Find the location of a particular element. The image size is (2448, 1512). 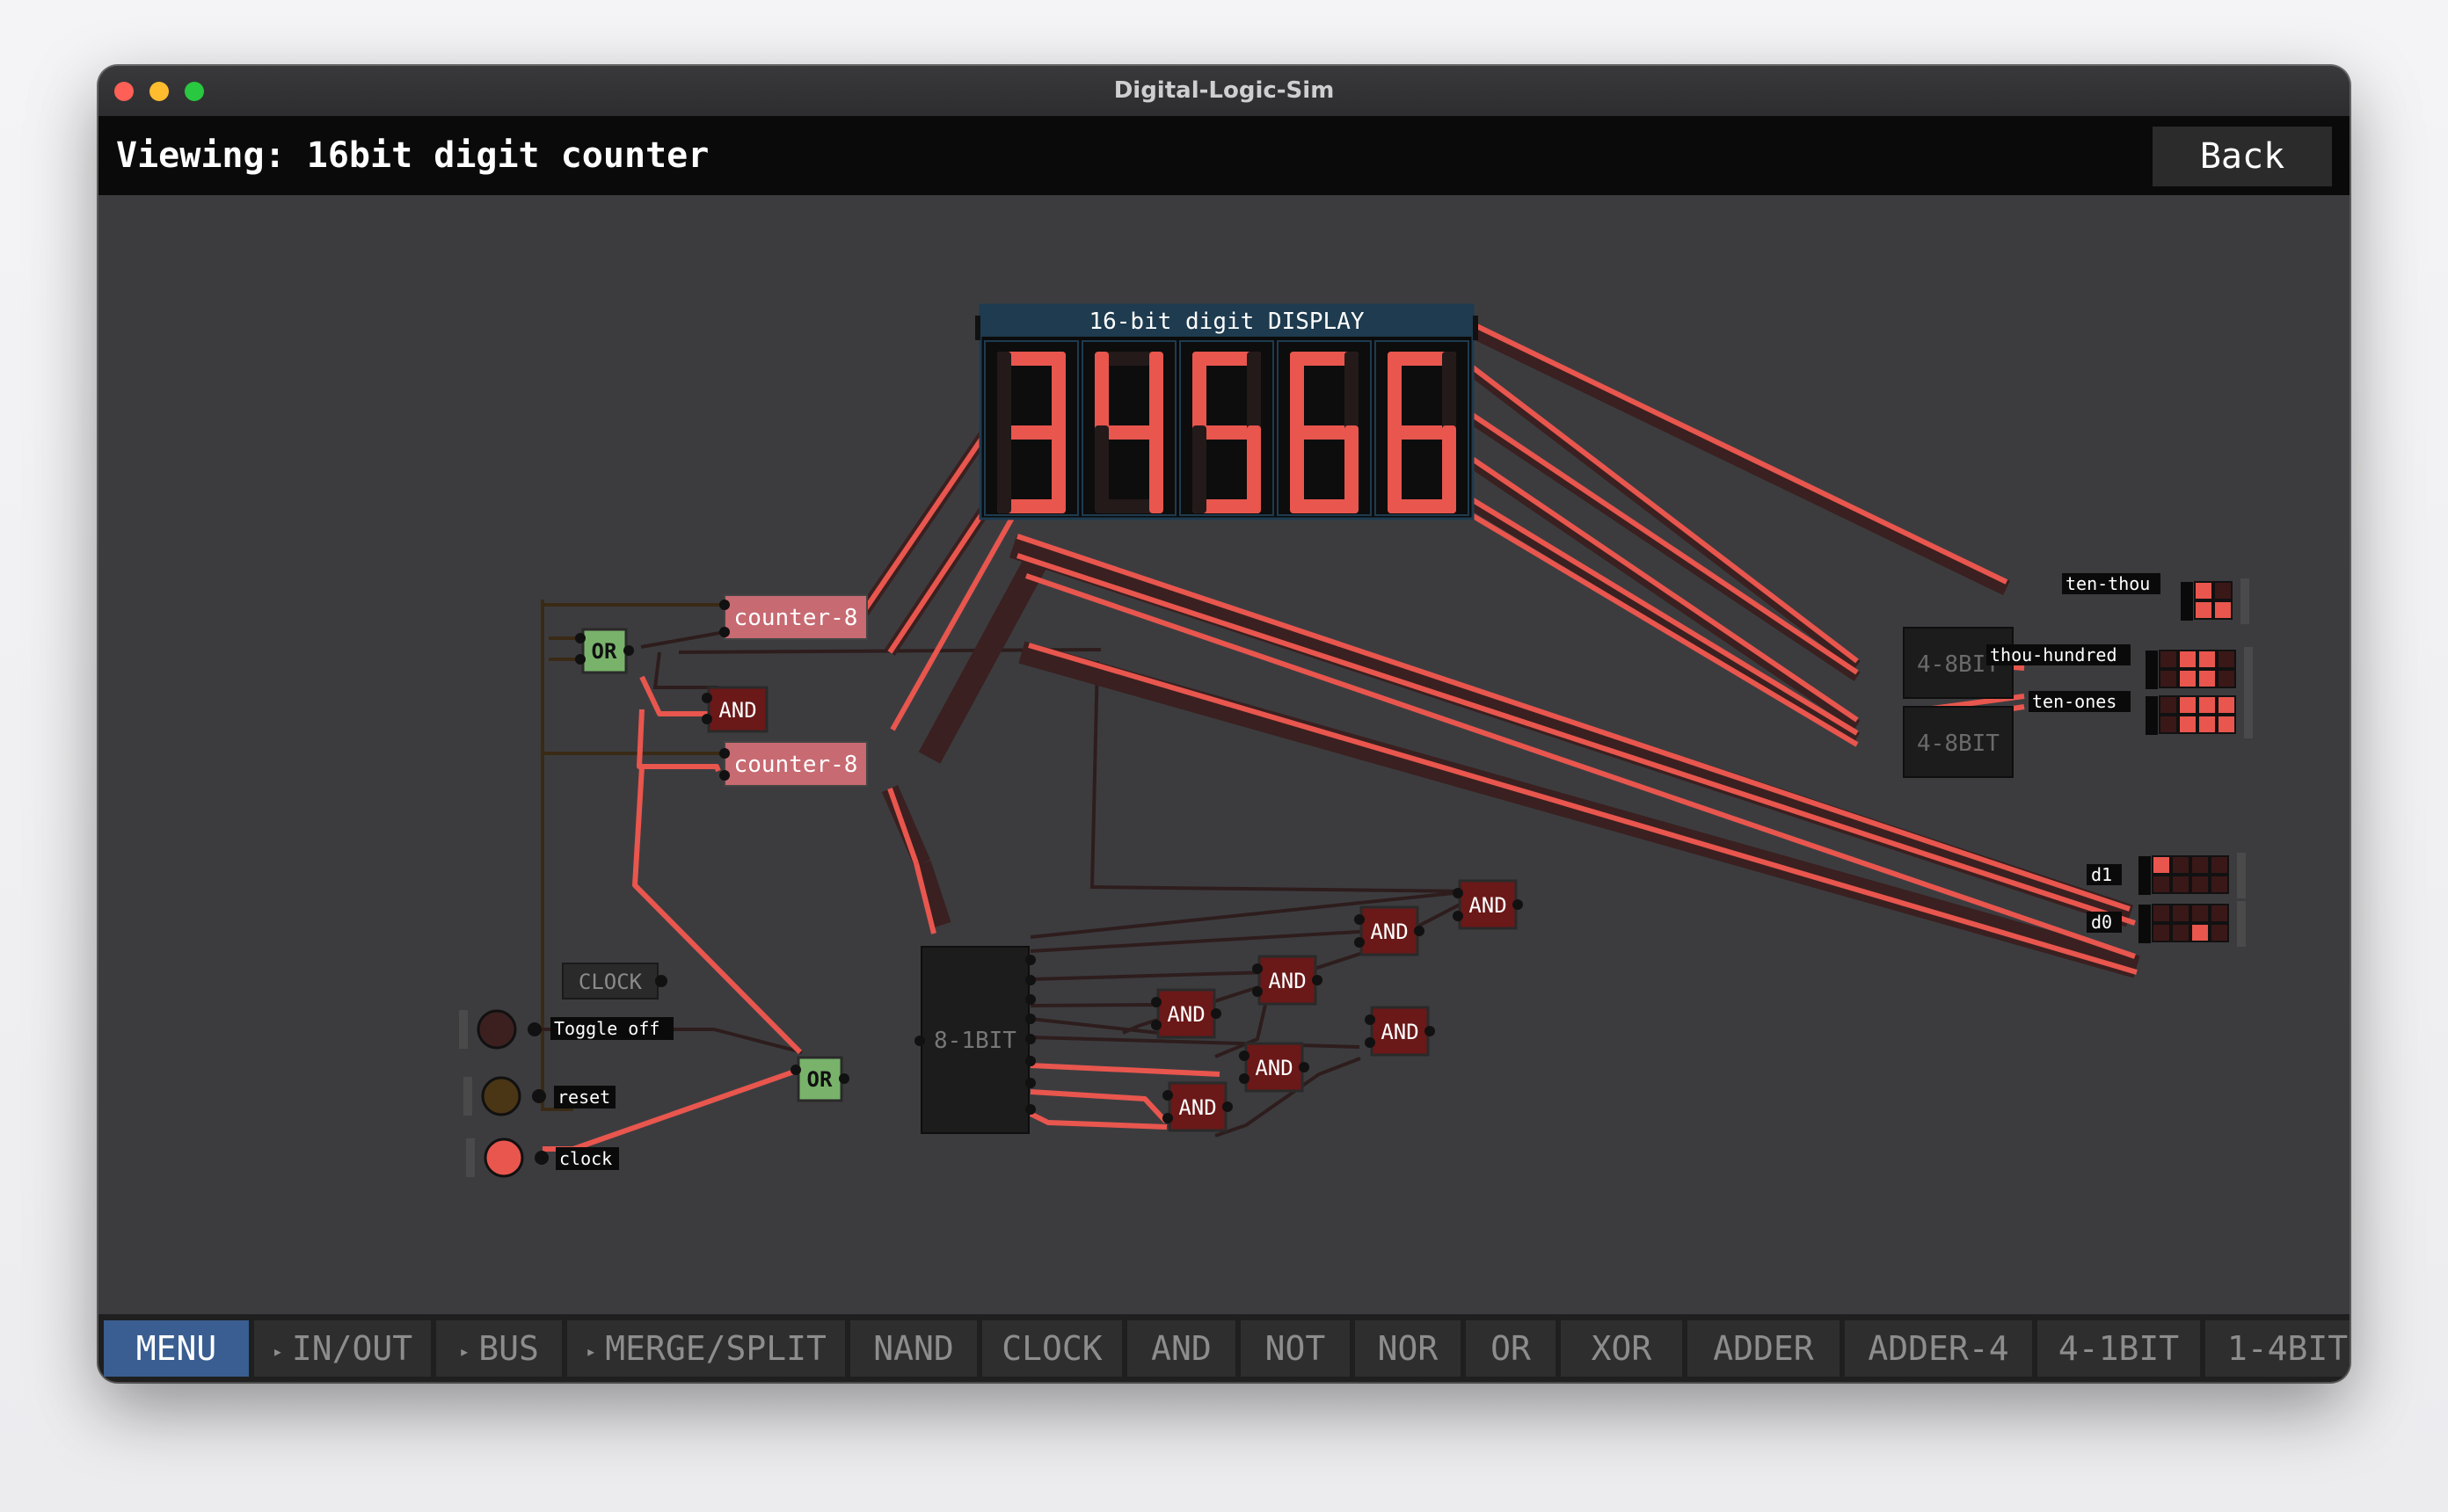

counter-chip-bottom: counter-8 is located at coordinates (793, 764).